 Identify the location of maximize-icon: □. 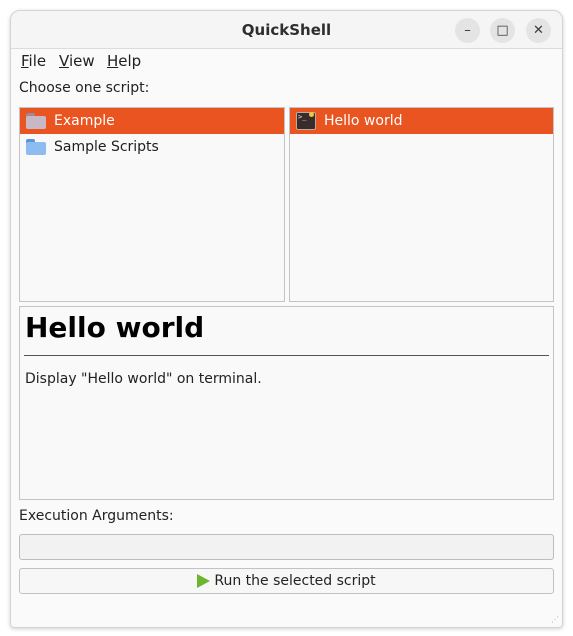
(502, 30).